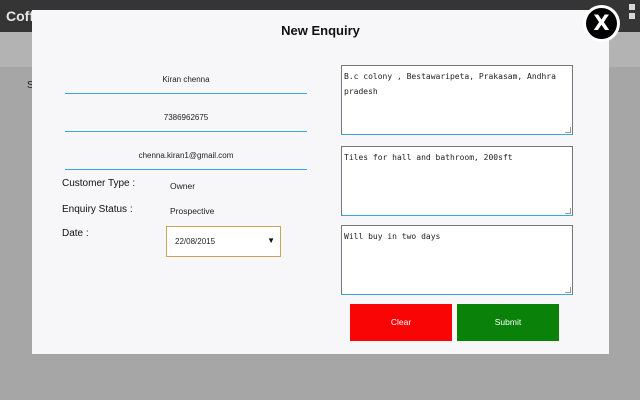 This screenshot has height=400, width=640. I want to click on requirement-textarea: Tiles for hall and bathroom, 200sft, so click(457, 181).